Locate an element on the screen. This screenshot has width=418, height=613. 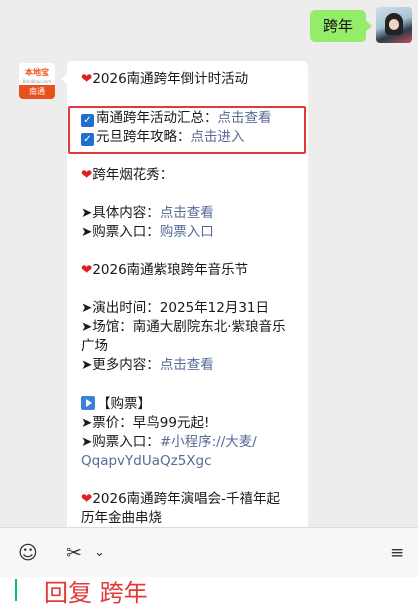
emoji-icon: ☺ is located at coordinates (28, 553).